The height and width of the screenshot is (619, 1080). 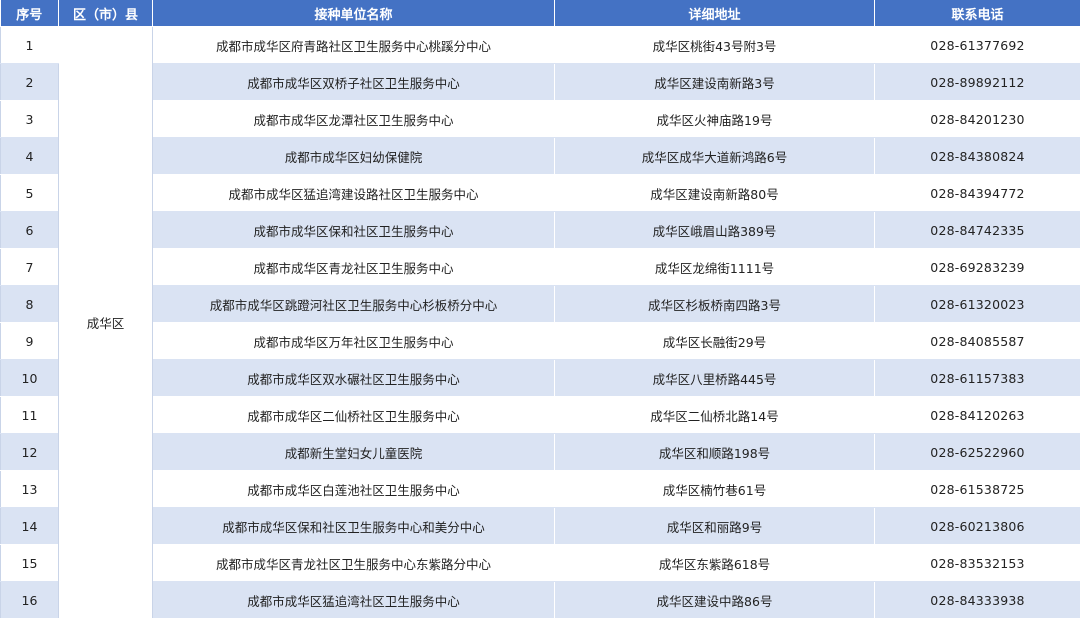 What do you see at coordinates (715, 452) in the screenshot?
I see `site-address: 成华区和顺路198号` at bounding box center [715, 452].